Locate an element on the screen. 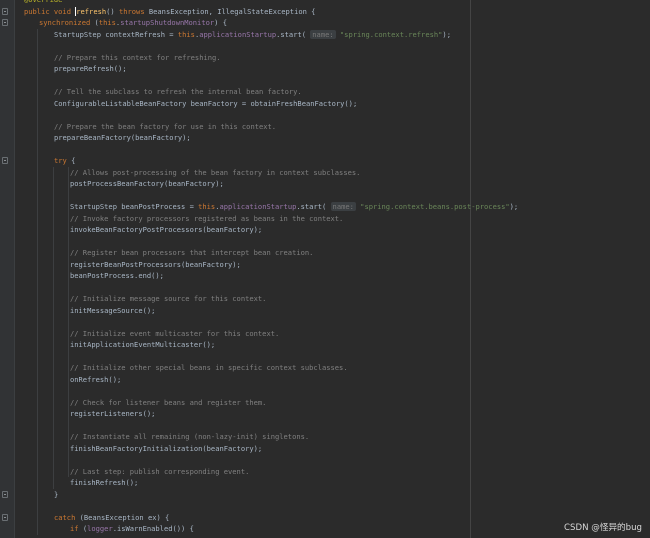 The width and height of the screenshot is (650, 538). code-line-text: if (logger.isWarnEnabled()) { is located at coordinates (132, 529).